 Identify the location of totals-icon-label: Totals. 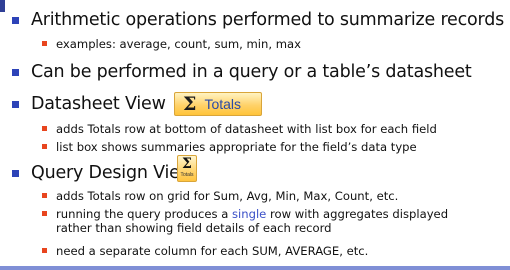
(187, 175).